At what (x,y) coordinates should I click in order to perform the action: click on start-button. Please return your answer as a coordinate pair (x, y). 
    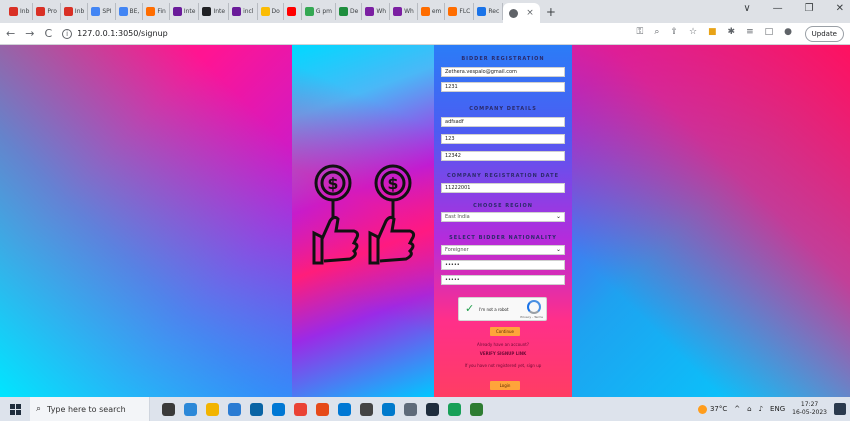
    Looking at the image, I should click on (15, 409).